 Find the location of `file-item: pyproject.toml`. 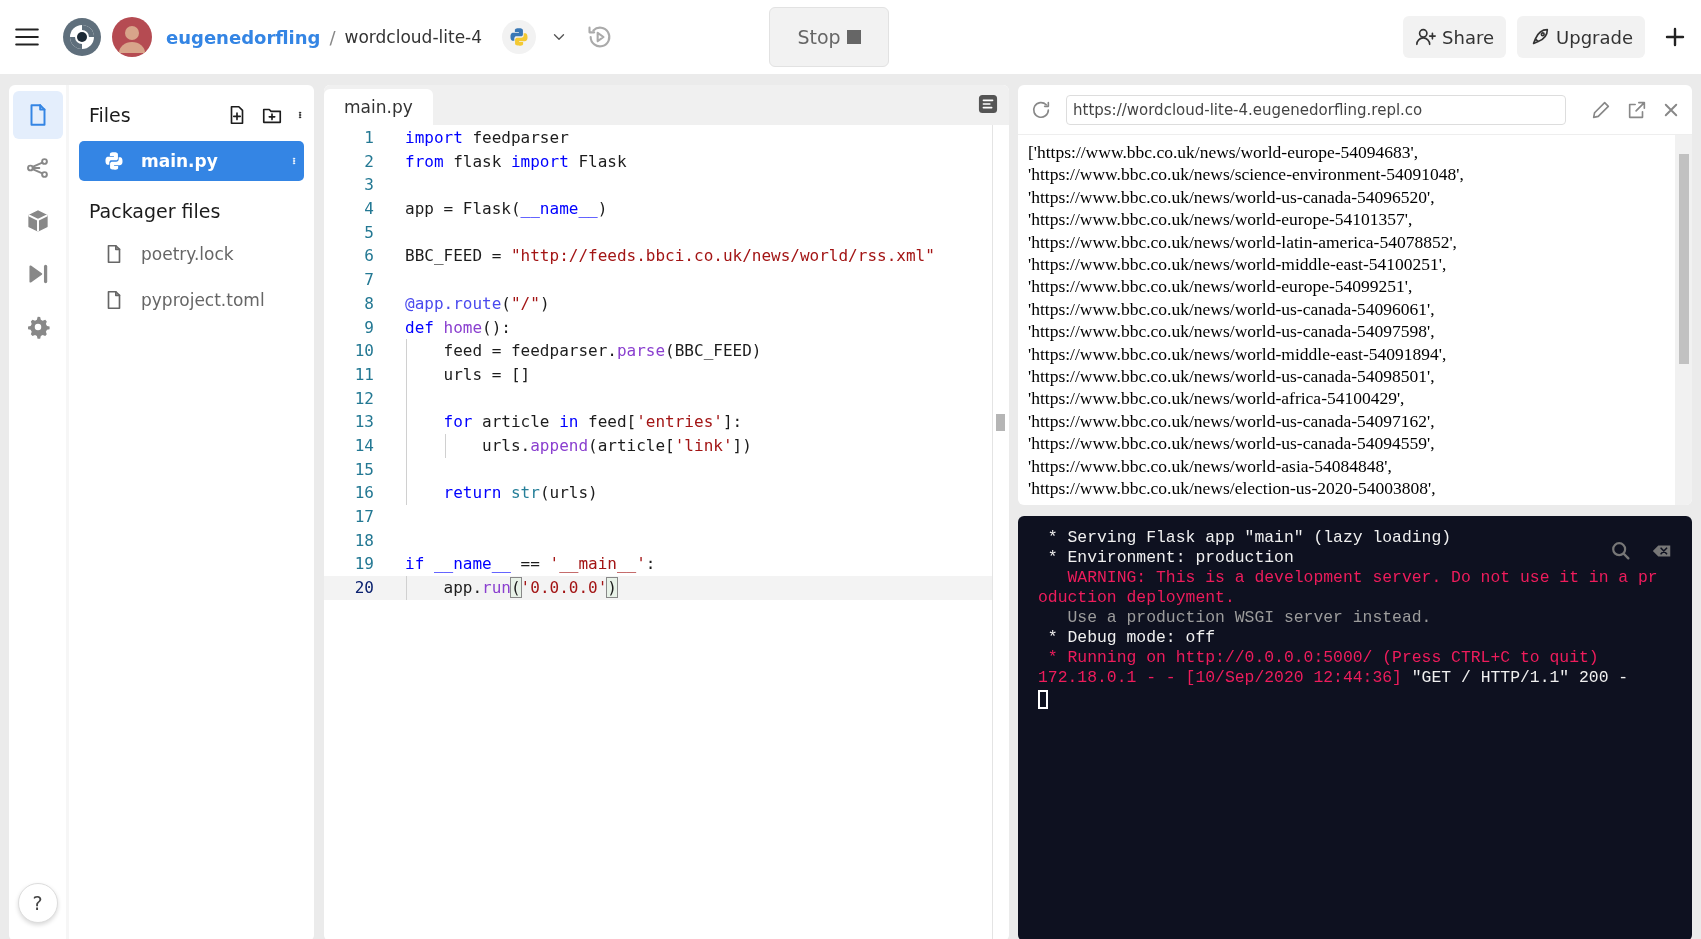

file-item: pyproject.toml is located at coordinates (191, 300).